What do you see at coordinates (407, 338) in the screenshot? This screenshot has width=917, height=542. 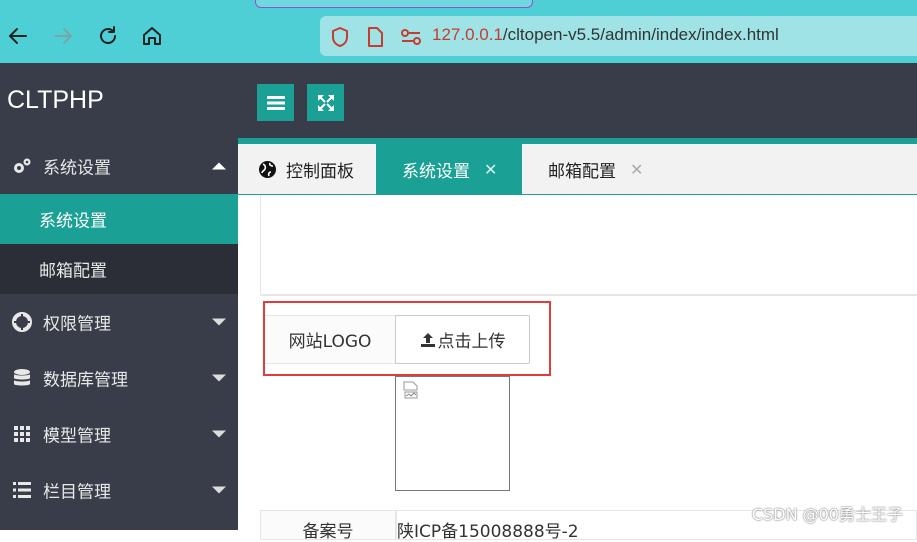 I see `annotation-highlight` at bounding box center [407, 338].